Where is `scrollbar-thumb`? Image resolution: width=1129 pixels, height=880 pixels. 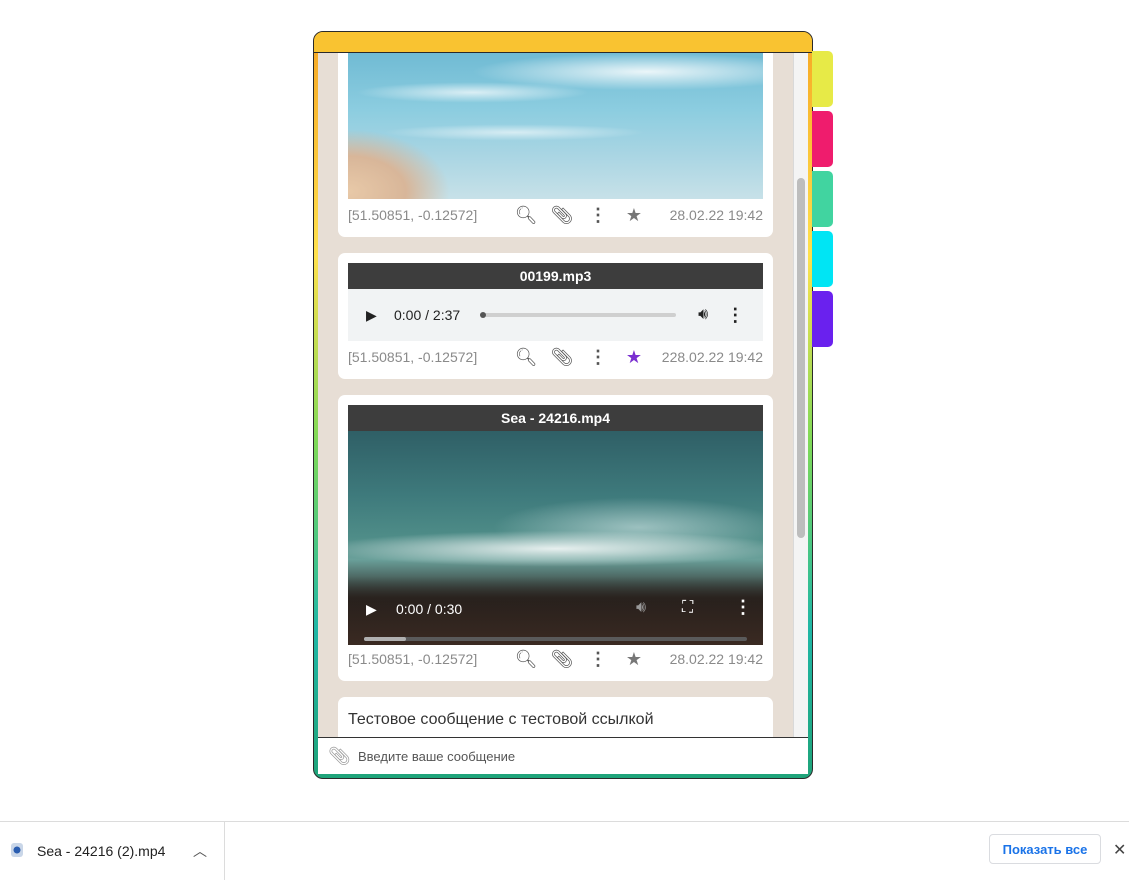 scrollbar-thumb is located at coordinates (801, 358).